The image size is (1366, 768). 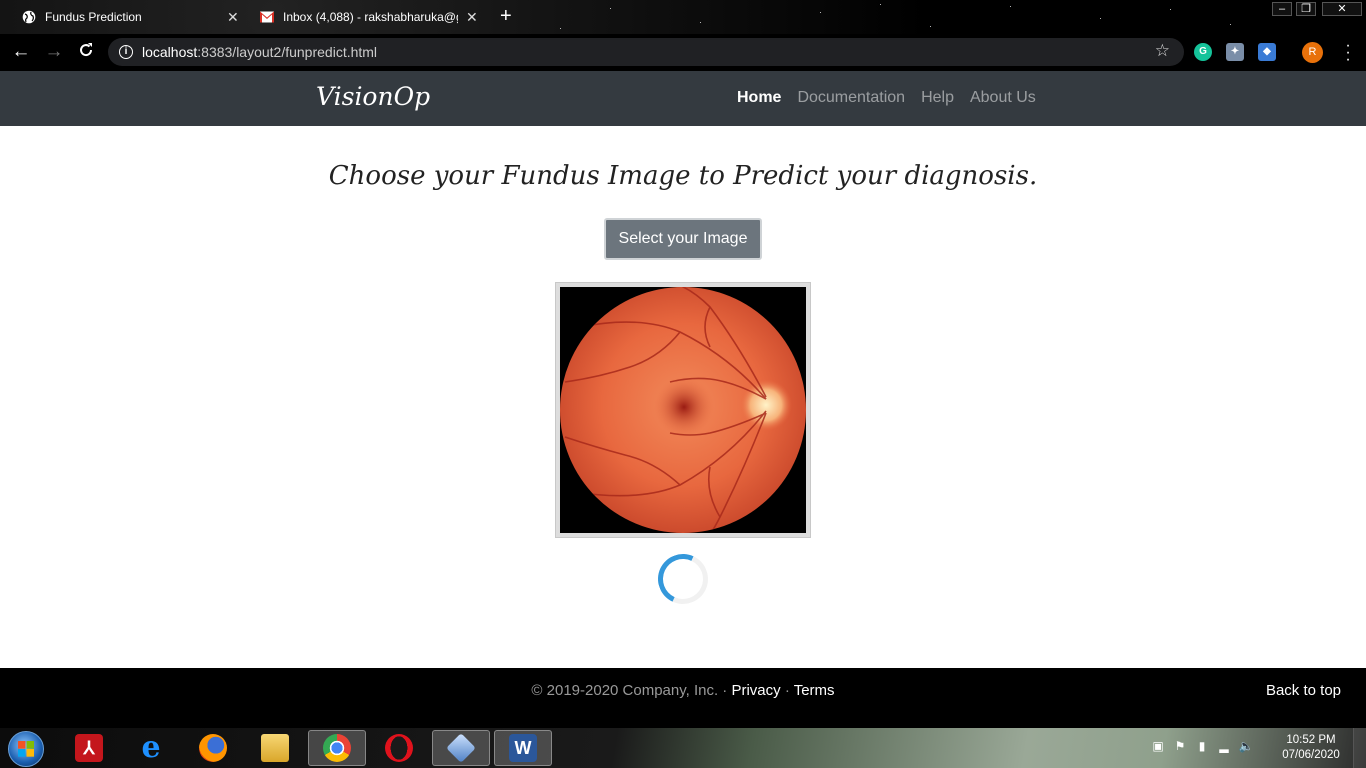 I want to click on gmail-icon, so click(x=267, y=17).